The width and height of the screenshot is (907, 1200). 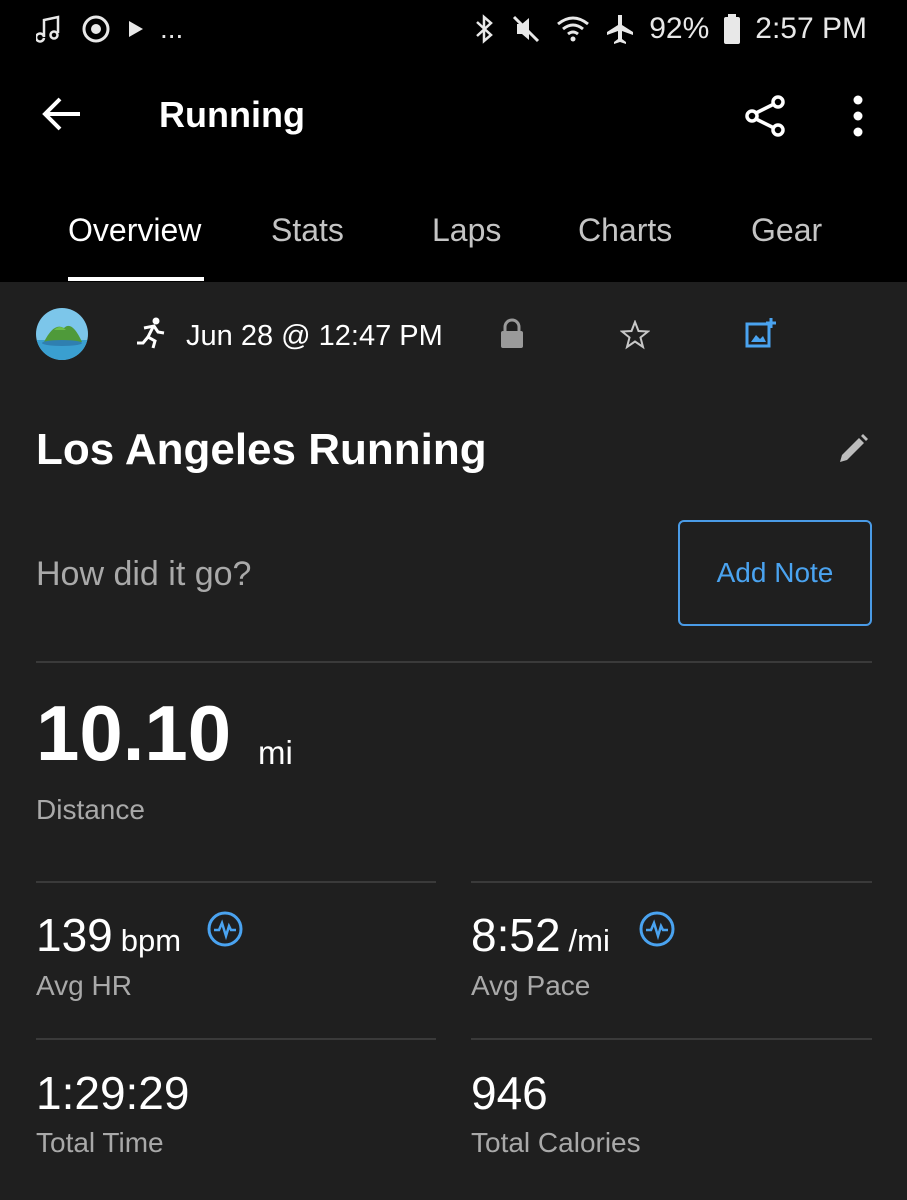 What do you see at coordinates (573, 29) in the screenshot?
I see `wifi-icon` at bounding box center [573, 29].